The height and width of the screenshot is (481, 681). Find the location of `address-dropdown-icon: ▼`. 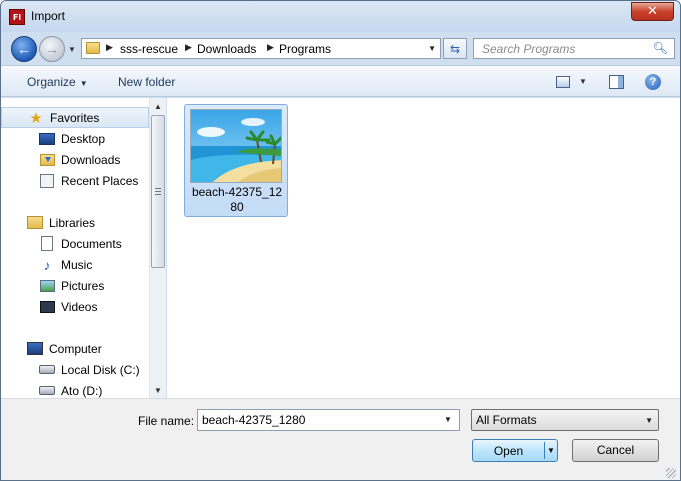

address-dropdown-icon: ▼ is located at coordinates (432, 48).